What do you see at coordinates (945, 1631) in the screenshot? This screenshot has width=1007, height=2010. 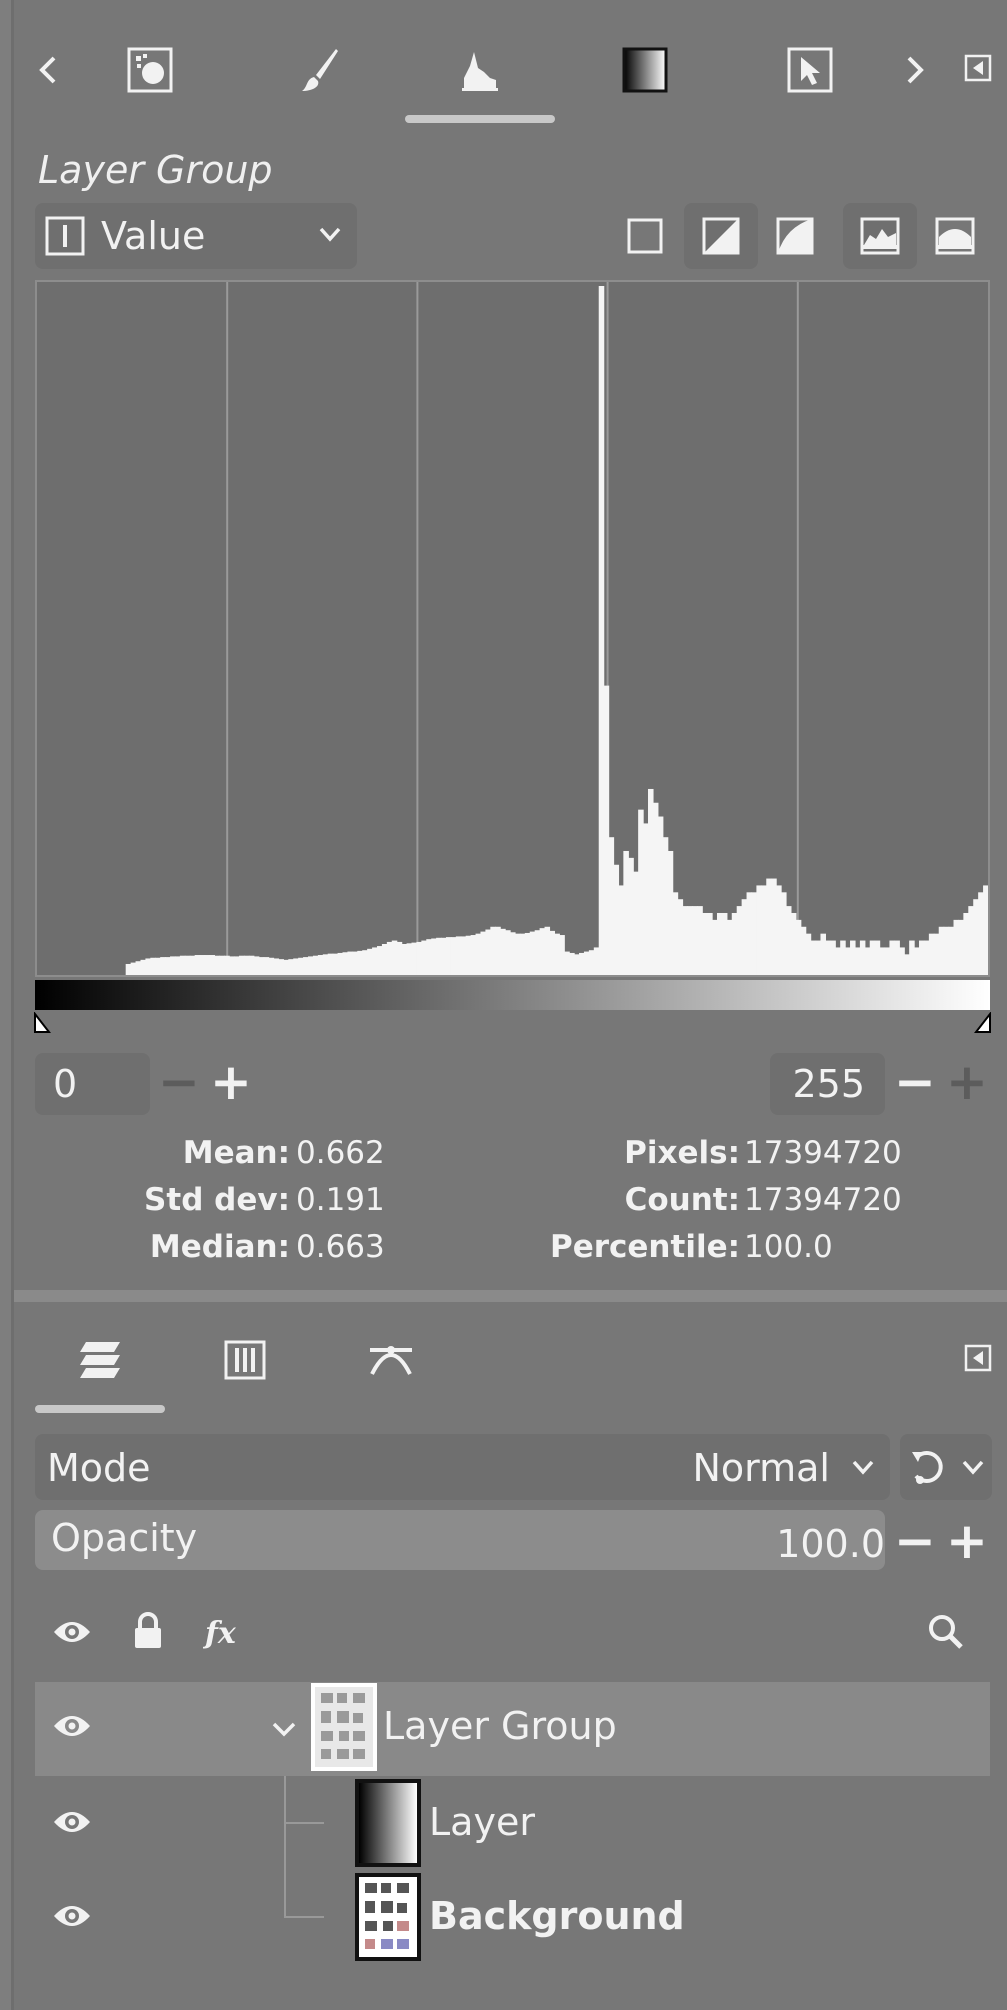 I see `search-icon` at bounding box center [945, 1631].